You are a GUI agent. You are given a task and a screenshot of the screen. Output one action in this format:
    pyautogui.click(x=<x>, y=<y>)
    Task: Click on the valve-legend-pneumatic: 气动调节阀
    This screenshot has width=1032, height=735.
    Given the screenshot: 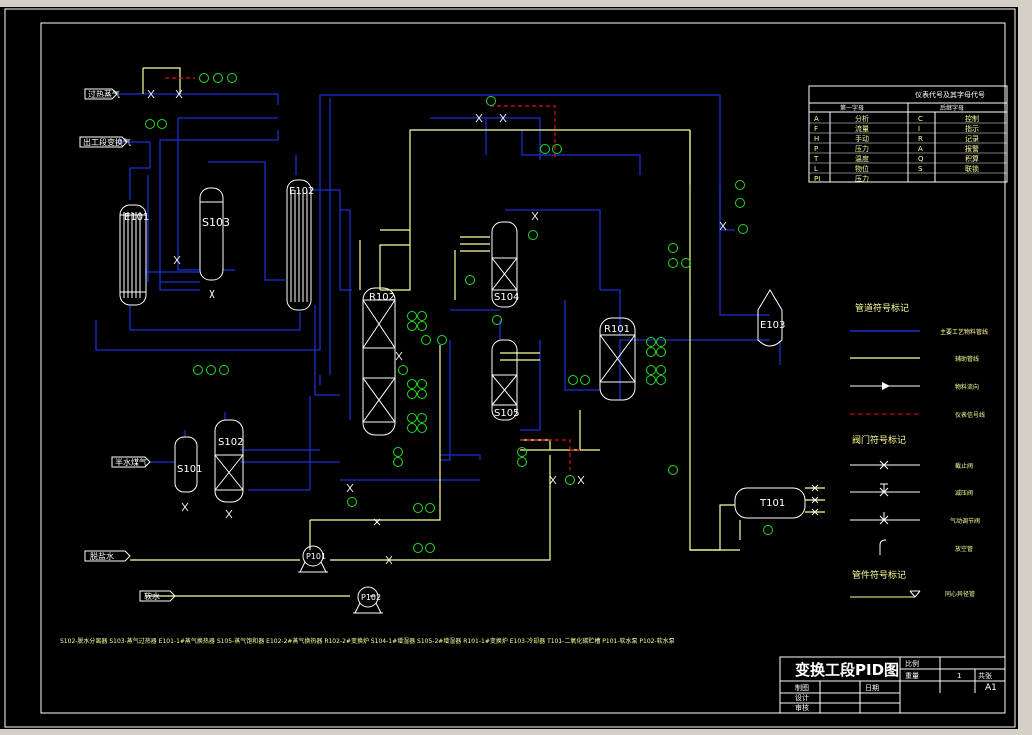 What is the action you would take?
    pyautogui.click(x=965, y=521)
    